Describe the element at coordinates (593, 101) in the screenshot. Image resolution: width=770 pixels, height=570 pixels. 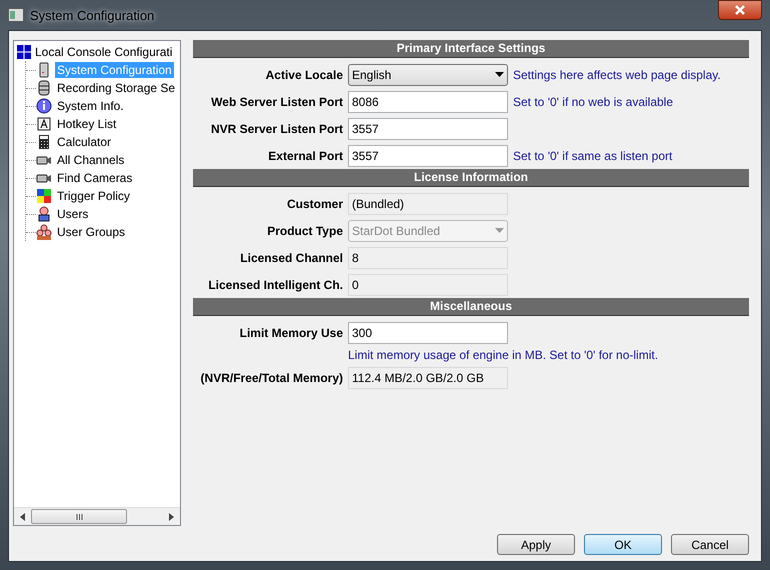
I see `hint-text: Set to '0' if no web is available` at that location.